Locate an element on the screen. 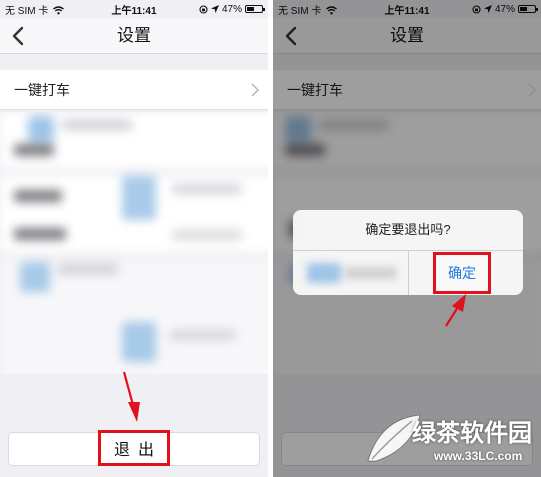  settings-row-label: 一键打车 is located at coordinates (42, 90).